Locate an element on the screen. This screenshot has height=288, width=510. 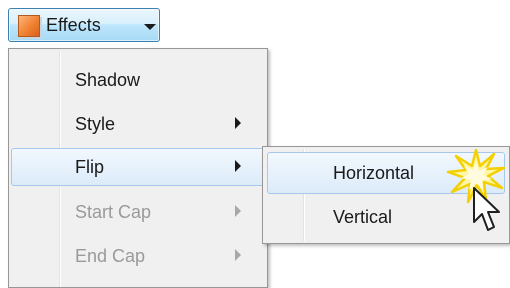
menu-item-style: Style is located at coordinates (138, 124).